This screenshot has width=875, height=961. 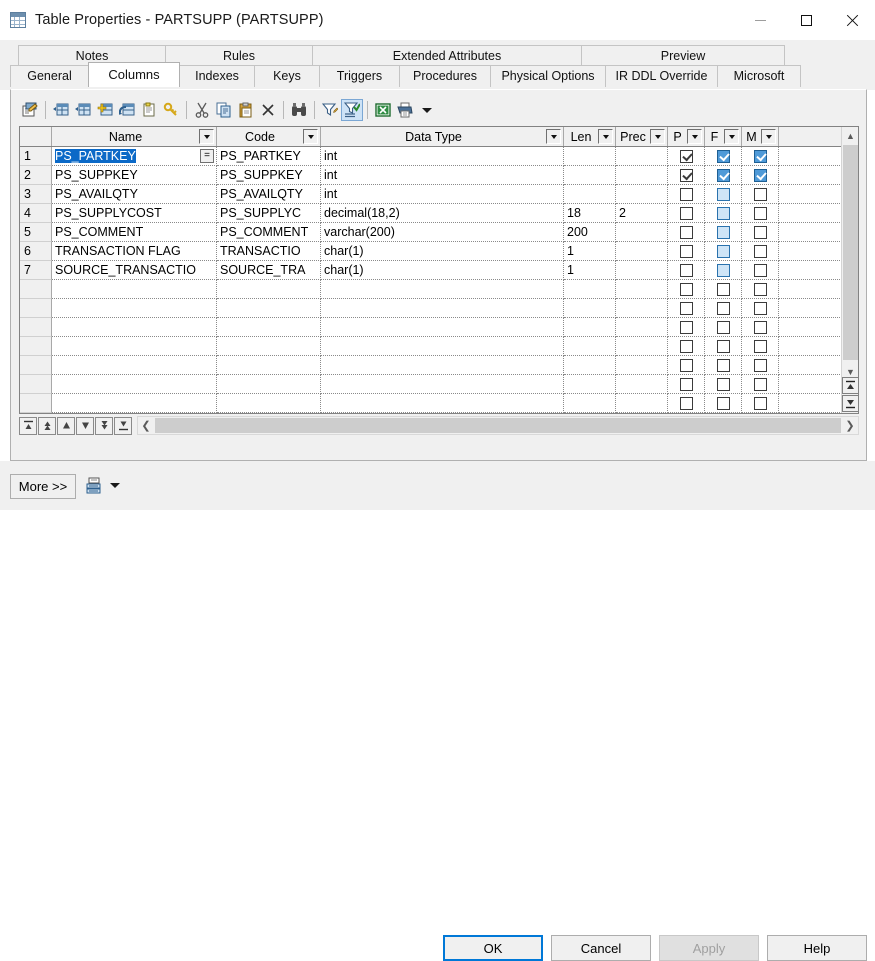 I want to click on datatype-cell: varchar(200), so click(x=442, y=232).